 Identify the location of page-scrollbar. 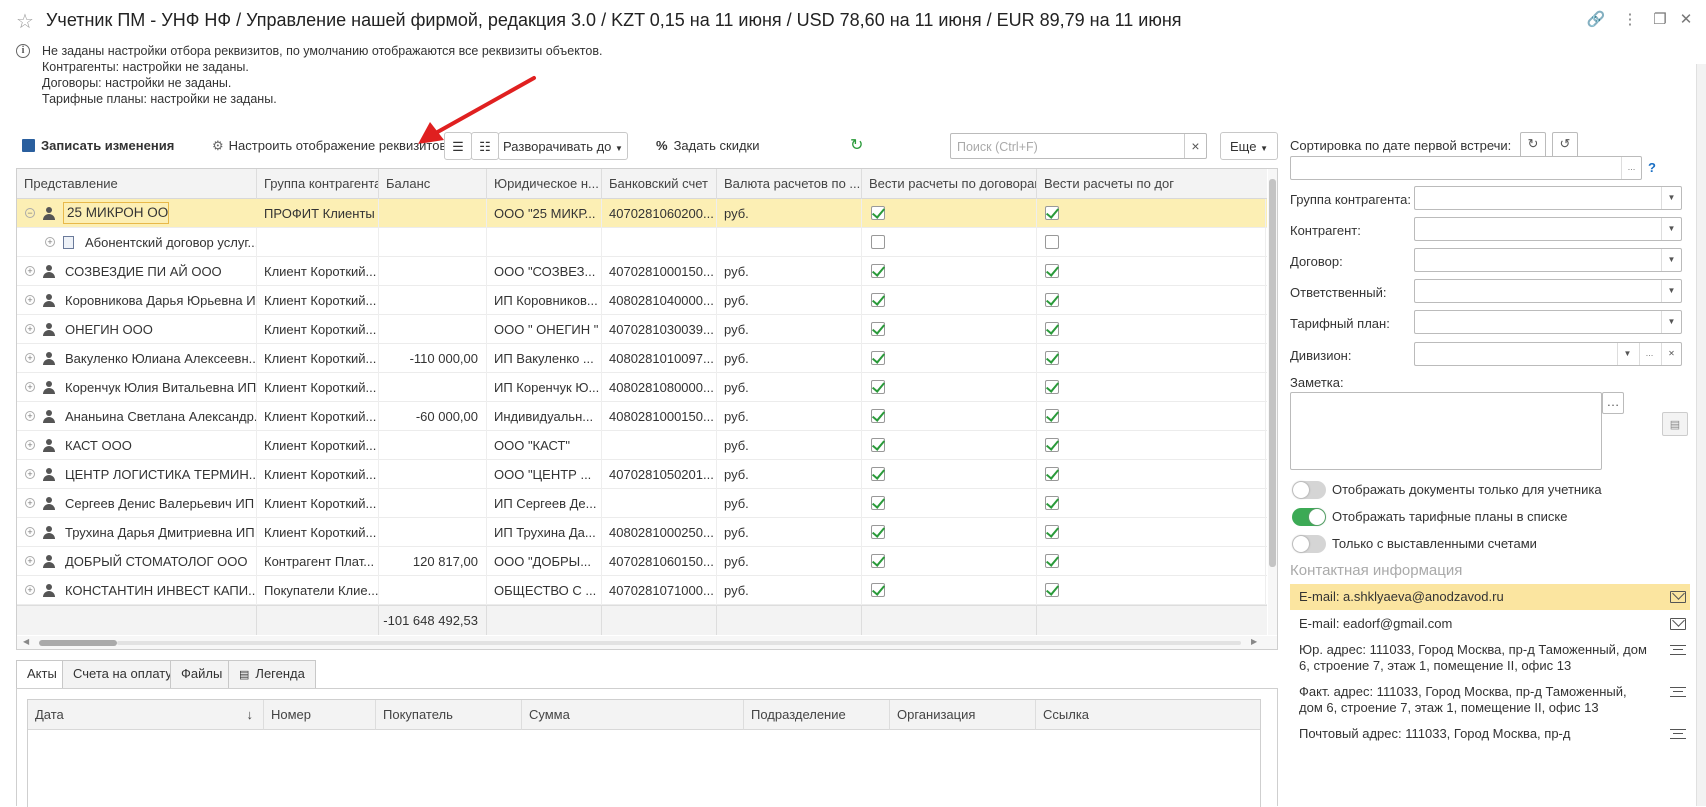
(1701, 435).